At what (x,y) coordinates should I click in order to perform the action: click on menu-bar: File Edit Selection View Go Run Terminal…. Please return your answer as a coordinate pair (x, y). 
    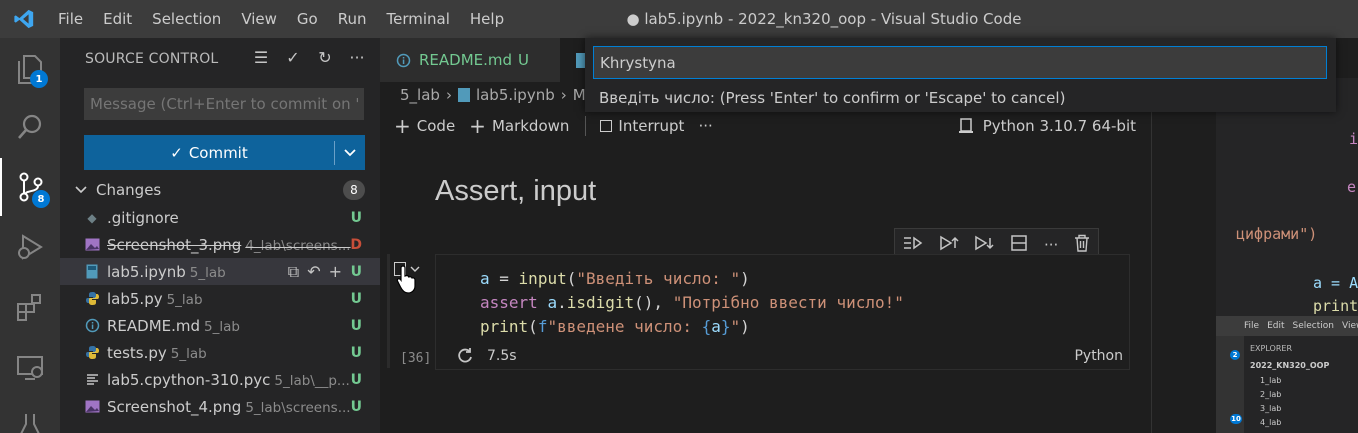
    Looking at the image, I should click on (281, 19).